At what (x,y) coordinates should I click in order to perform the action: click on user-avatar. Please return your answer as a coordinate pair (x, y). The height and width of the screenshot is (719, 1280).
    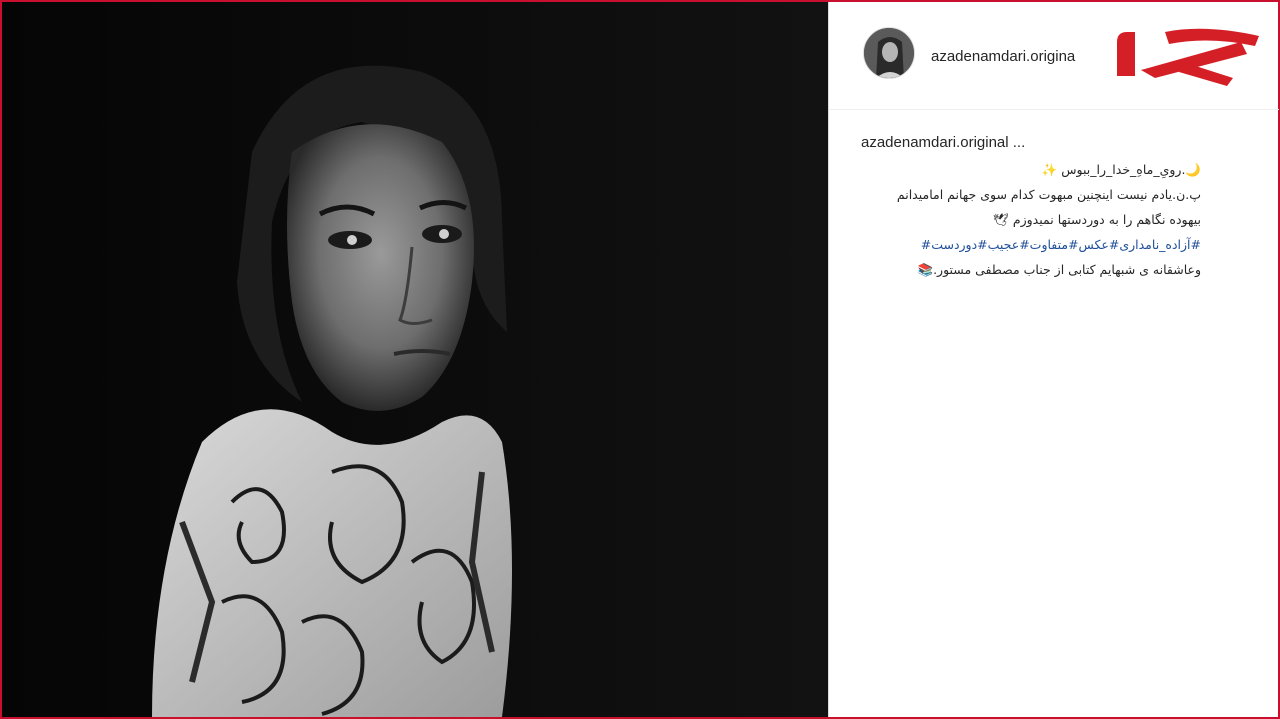
    Looking at the image, I should click on (889, 53).